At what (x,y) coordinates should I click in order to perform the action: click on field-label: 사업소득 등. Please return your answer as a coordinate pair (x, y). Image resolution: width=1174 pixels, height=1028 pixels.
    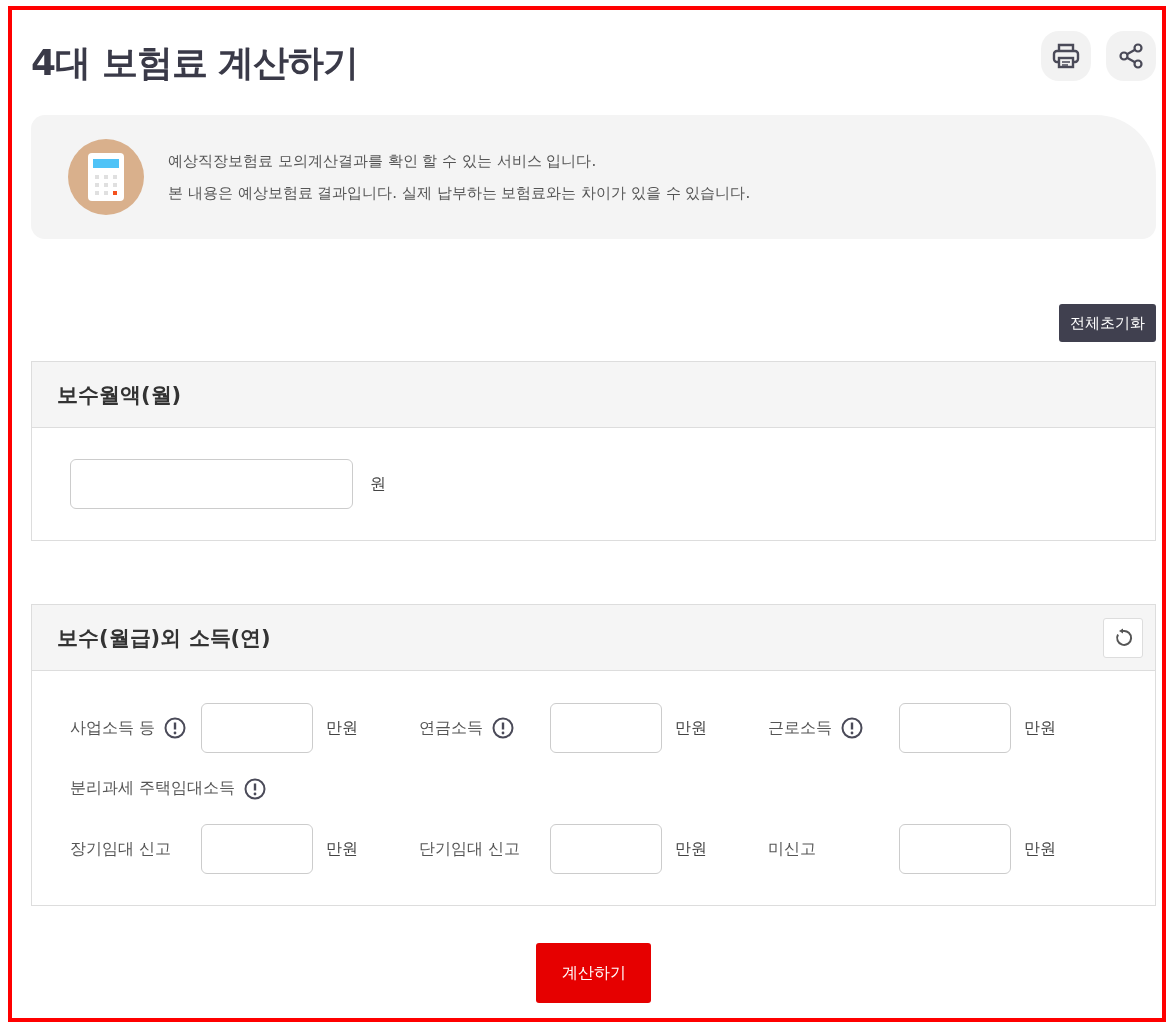
    Looking at the image, I should click on (113, 728).